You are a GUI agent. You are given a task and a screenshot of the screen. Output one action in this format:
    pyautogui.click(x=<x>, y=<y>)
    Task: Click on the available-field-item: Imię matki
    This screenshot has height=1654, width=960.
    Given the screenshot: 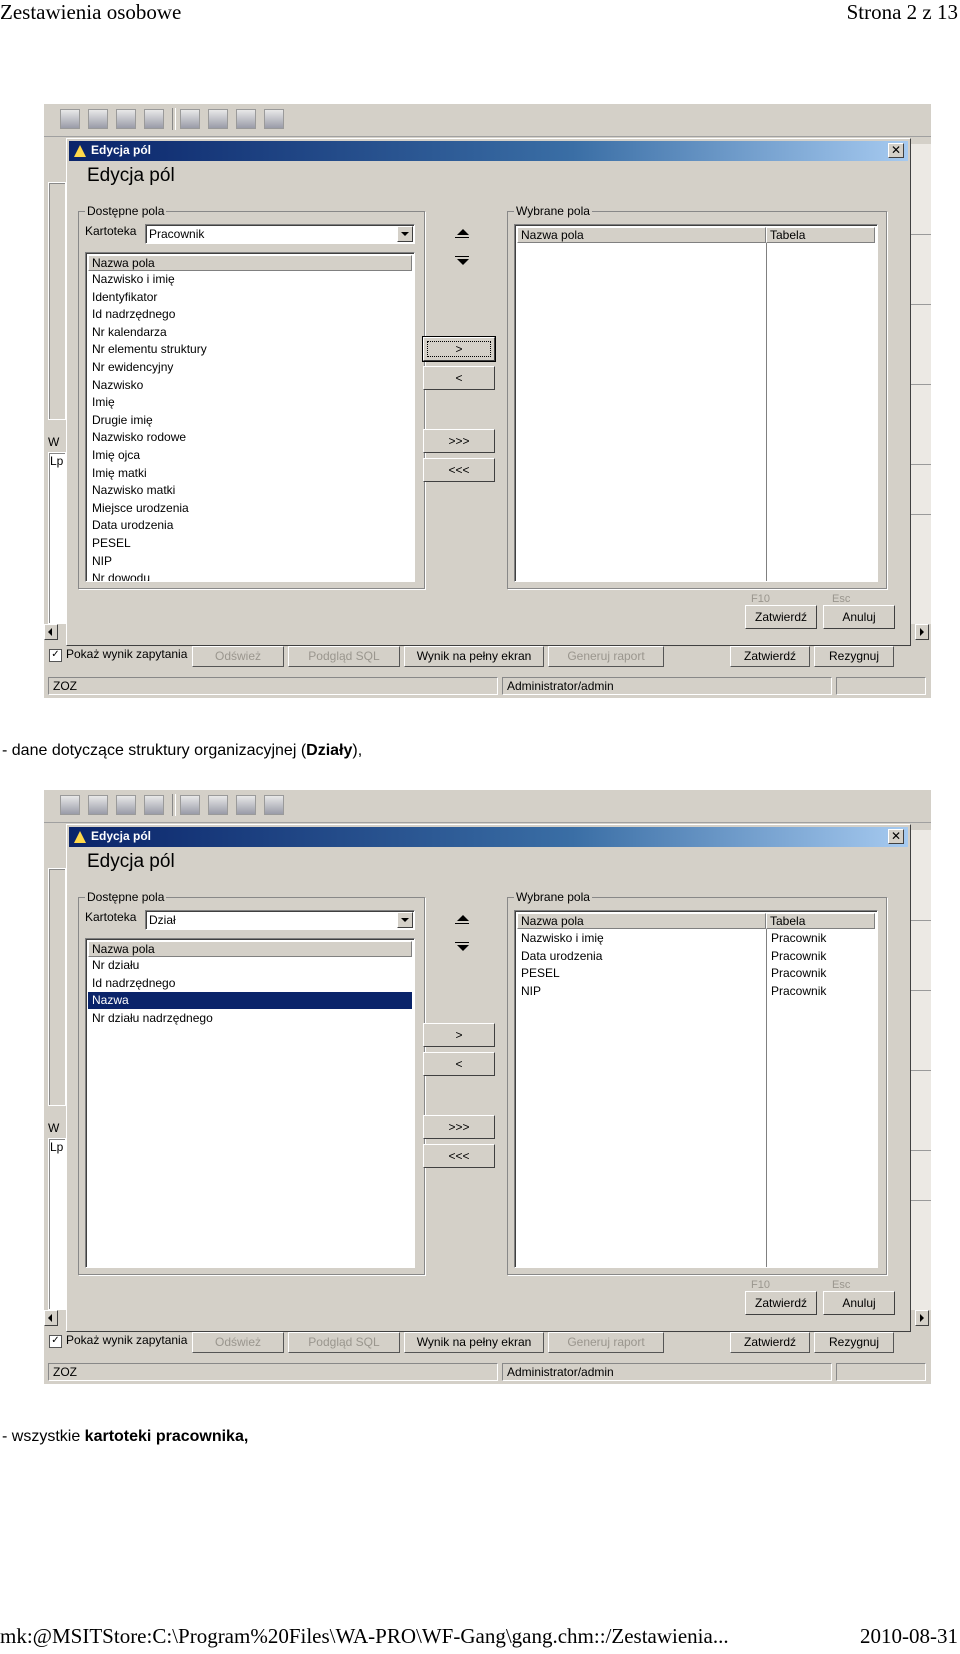 What is the action you would take?
    pyautogui.click(x=250, y=473)
    